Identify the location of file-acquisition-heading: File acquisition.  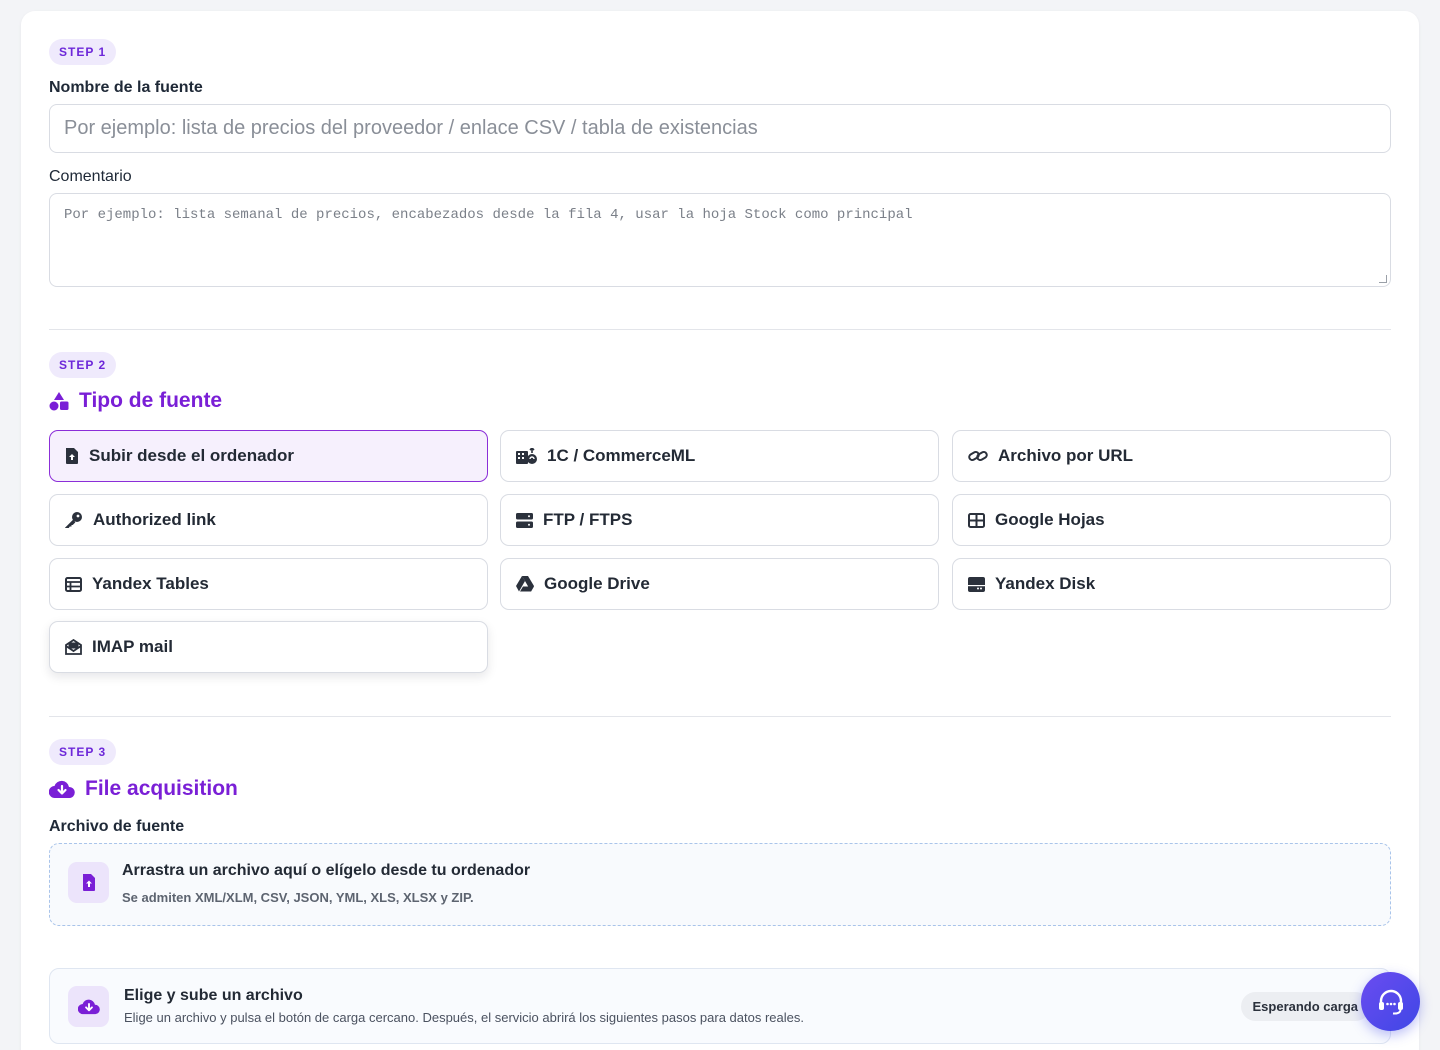
(143, 789).